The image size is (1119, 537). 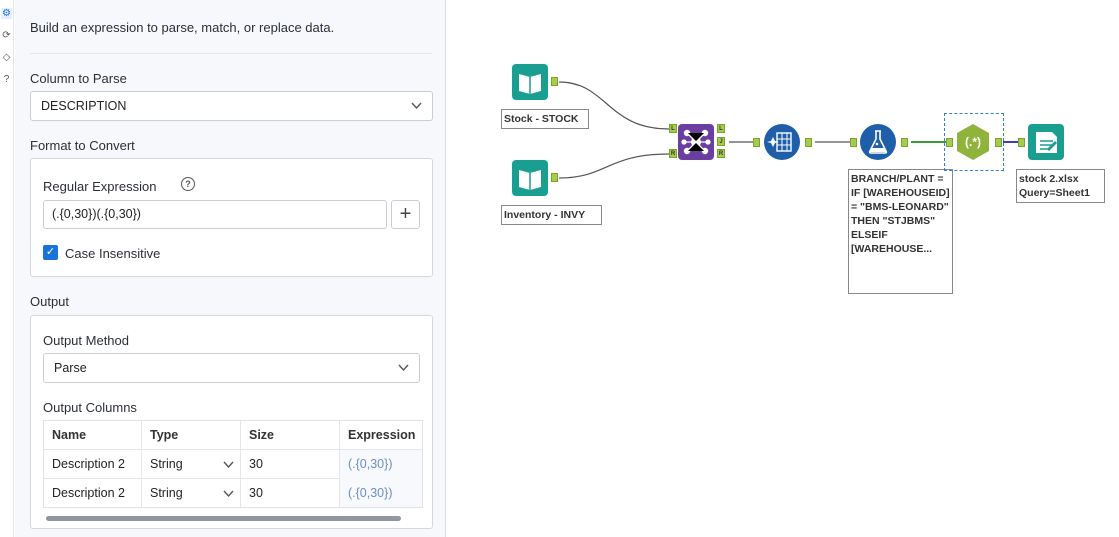 I want to click on output-label: stock 2.xlsx Query=Sheet1, so click(x=1060, y=186).